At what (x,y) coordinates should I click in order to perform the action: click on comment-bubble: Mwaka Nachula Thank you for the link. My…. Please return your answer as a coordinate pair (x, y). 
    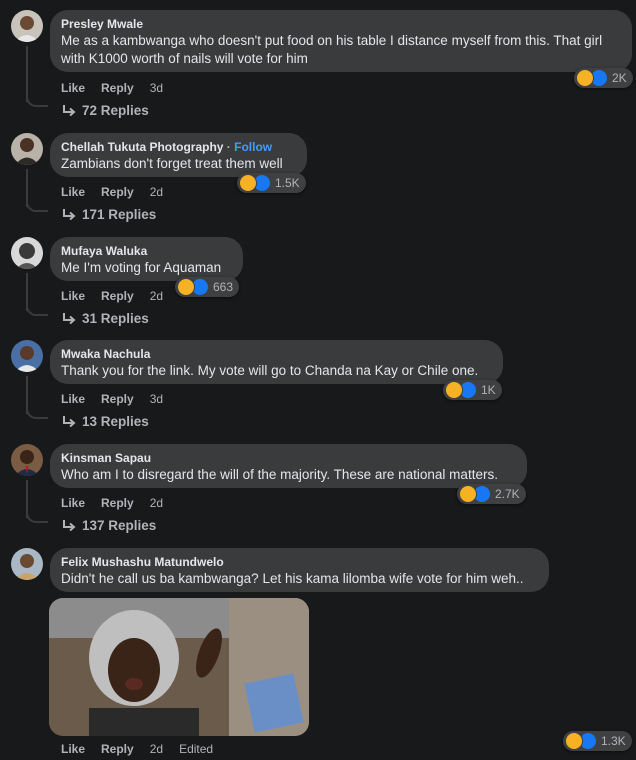
    Looking at the image, I should click on (276, 362).